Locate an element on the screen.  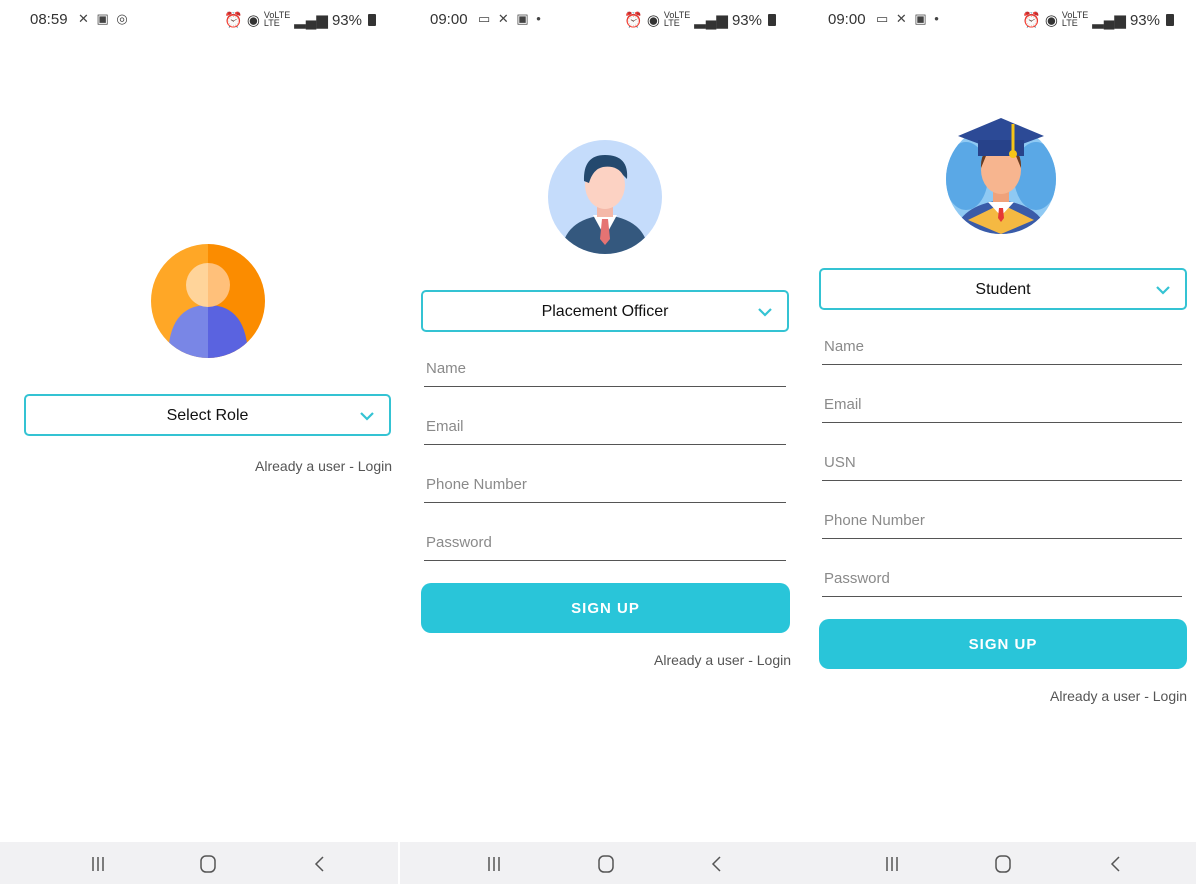
officer-avatar-icon is located at coordinates (605, 197).